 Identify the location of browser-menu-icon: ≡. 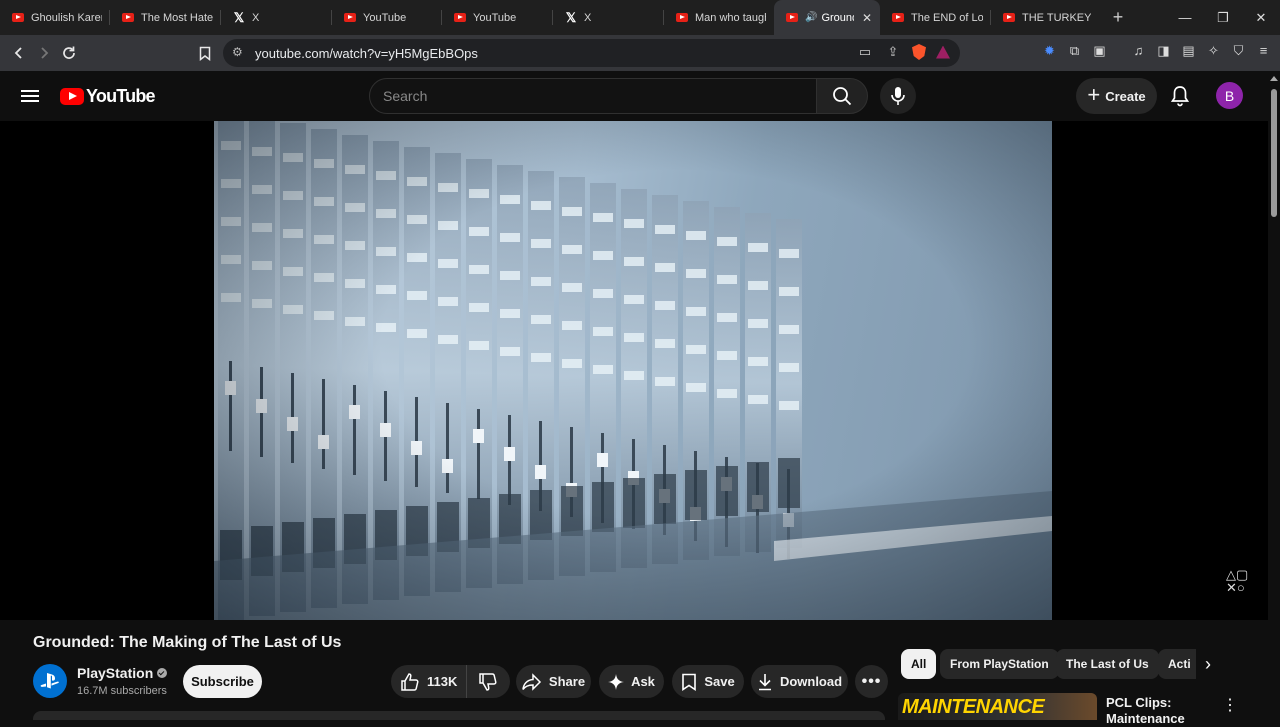
(1263, 51).